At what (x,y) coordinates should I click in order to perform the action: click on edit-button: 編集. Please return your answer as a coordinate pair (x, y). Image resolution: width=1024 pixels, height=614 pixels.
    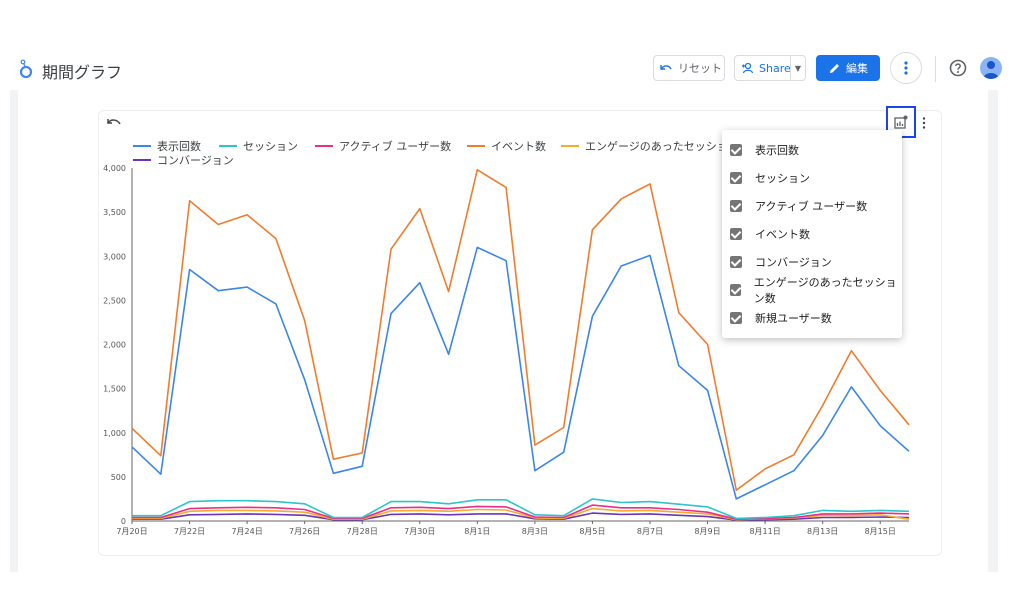
    Looking at the image, I should click on (848, 68).